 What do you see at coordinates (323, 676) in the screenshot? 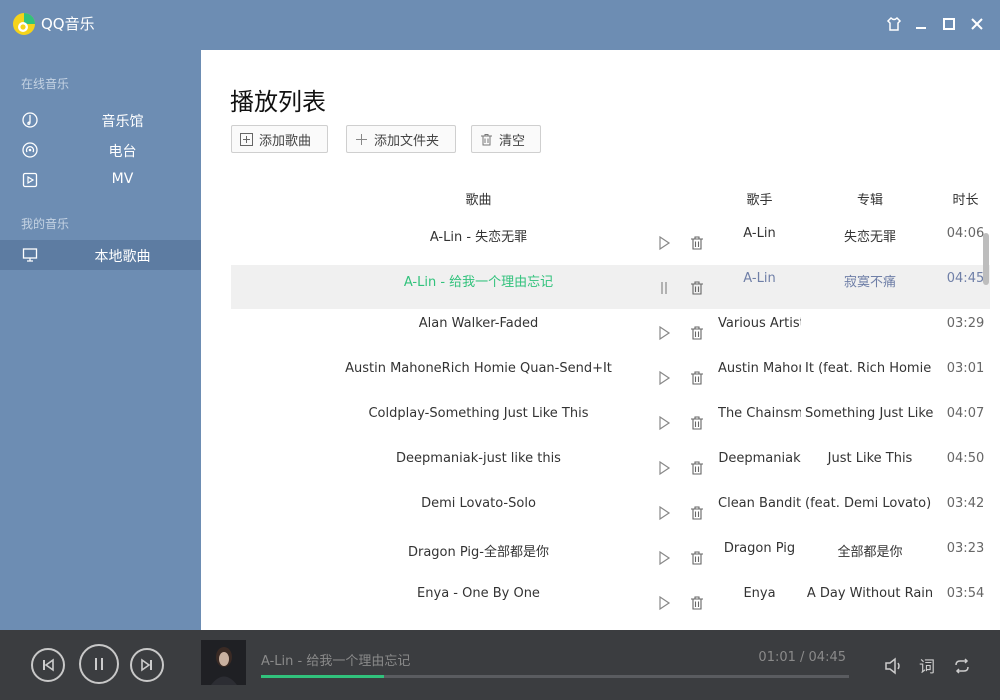
I see `progress-fill` at bounding box center [323, 676].